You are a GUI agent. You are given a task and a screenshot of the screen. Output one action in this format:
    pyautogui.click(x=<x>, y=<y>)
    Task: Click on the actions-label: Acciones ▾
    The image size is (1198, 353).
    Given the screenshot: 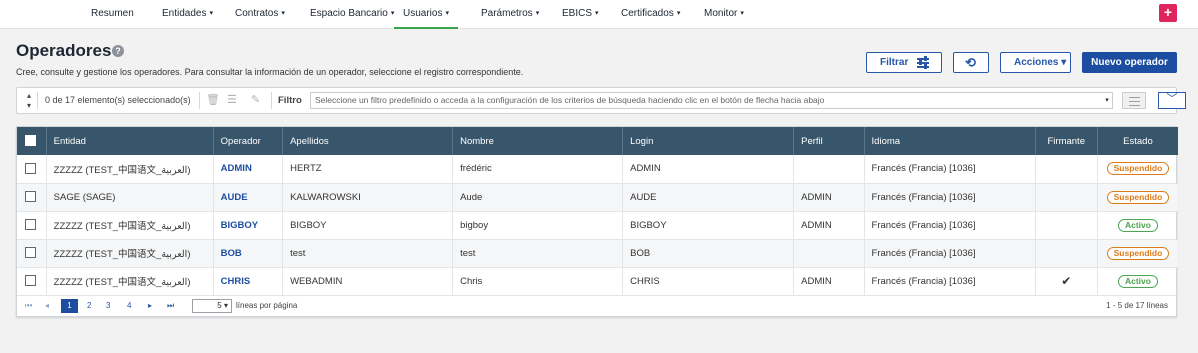 What is the action you would take?
    pyautogui.click(x=1040, y=62)
    